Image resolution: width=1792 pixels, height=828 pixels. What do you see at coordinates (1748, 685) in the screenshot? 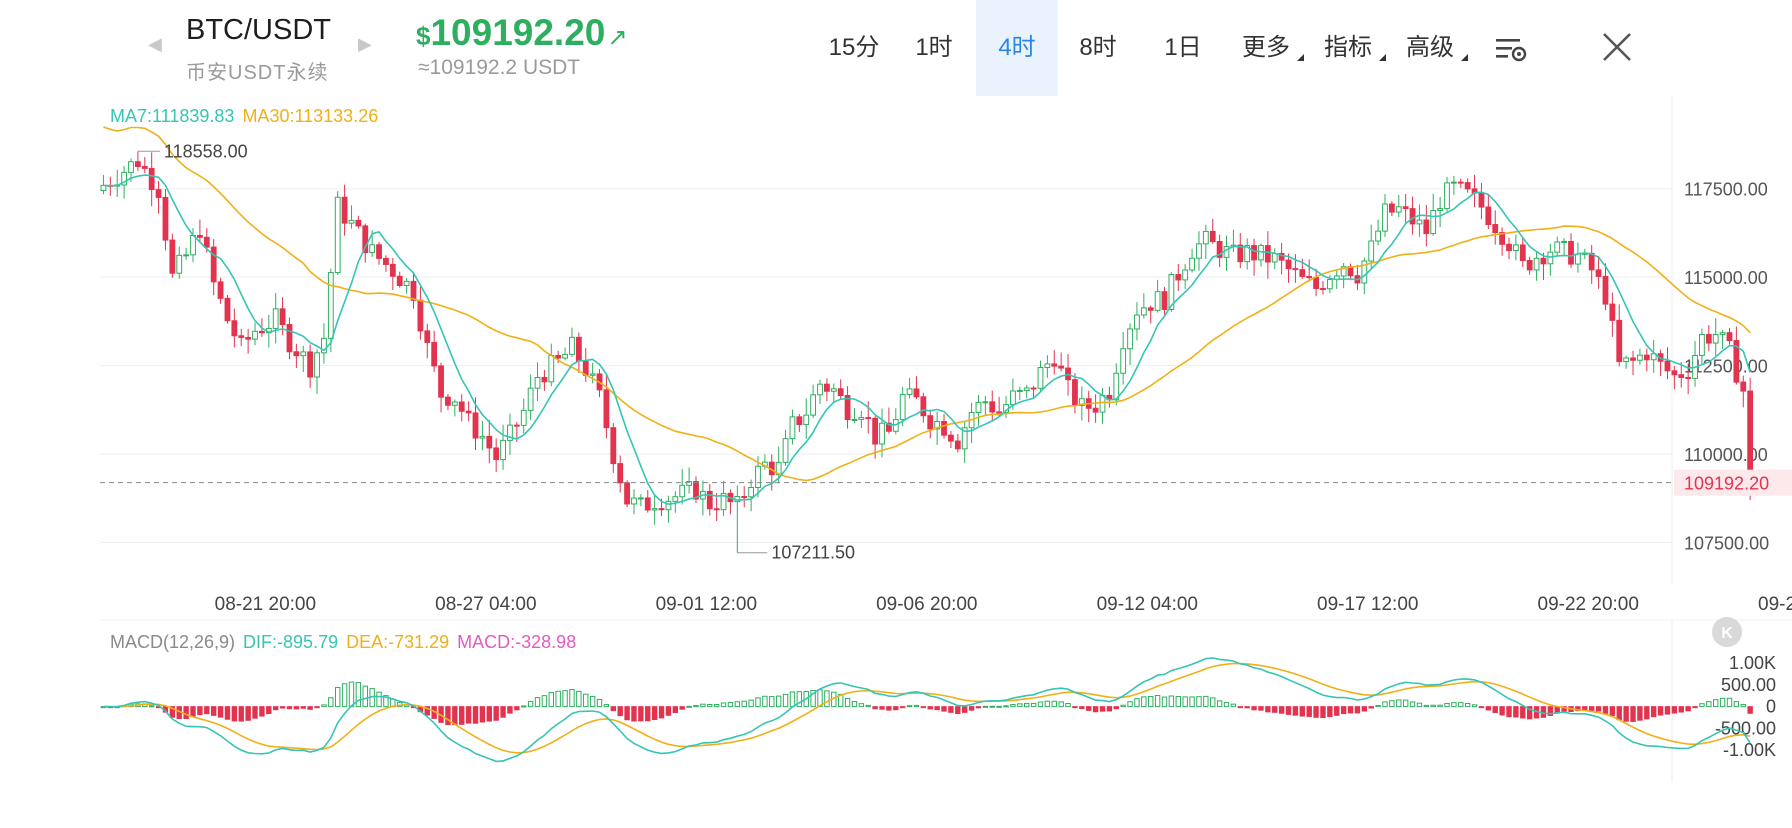
I see `macd-y-tick-label: 500.00` at bounding box center [1748, 685].